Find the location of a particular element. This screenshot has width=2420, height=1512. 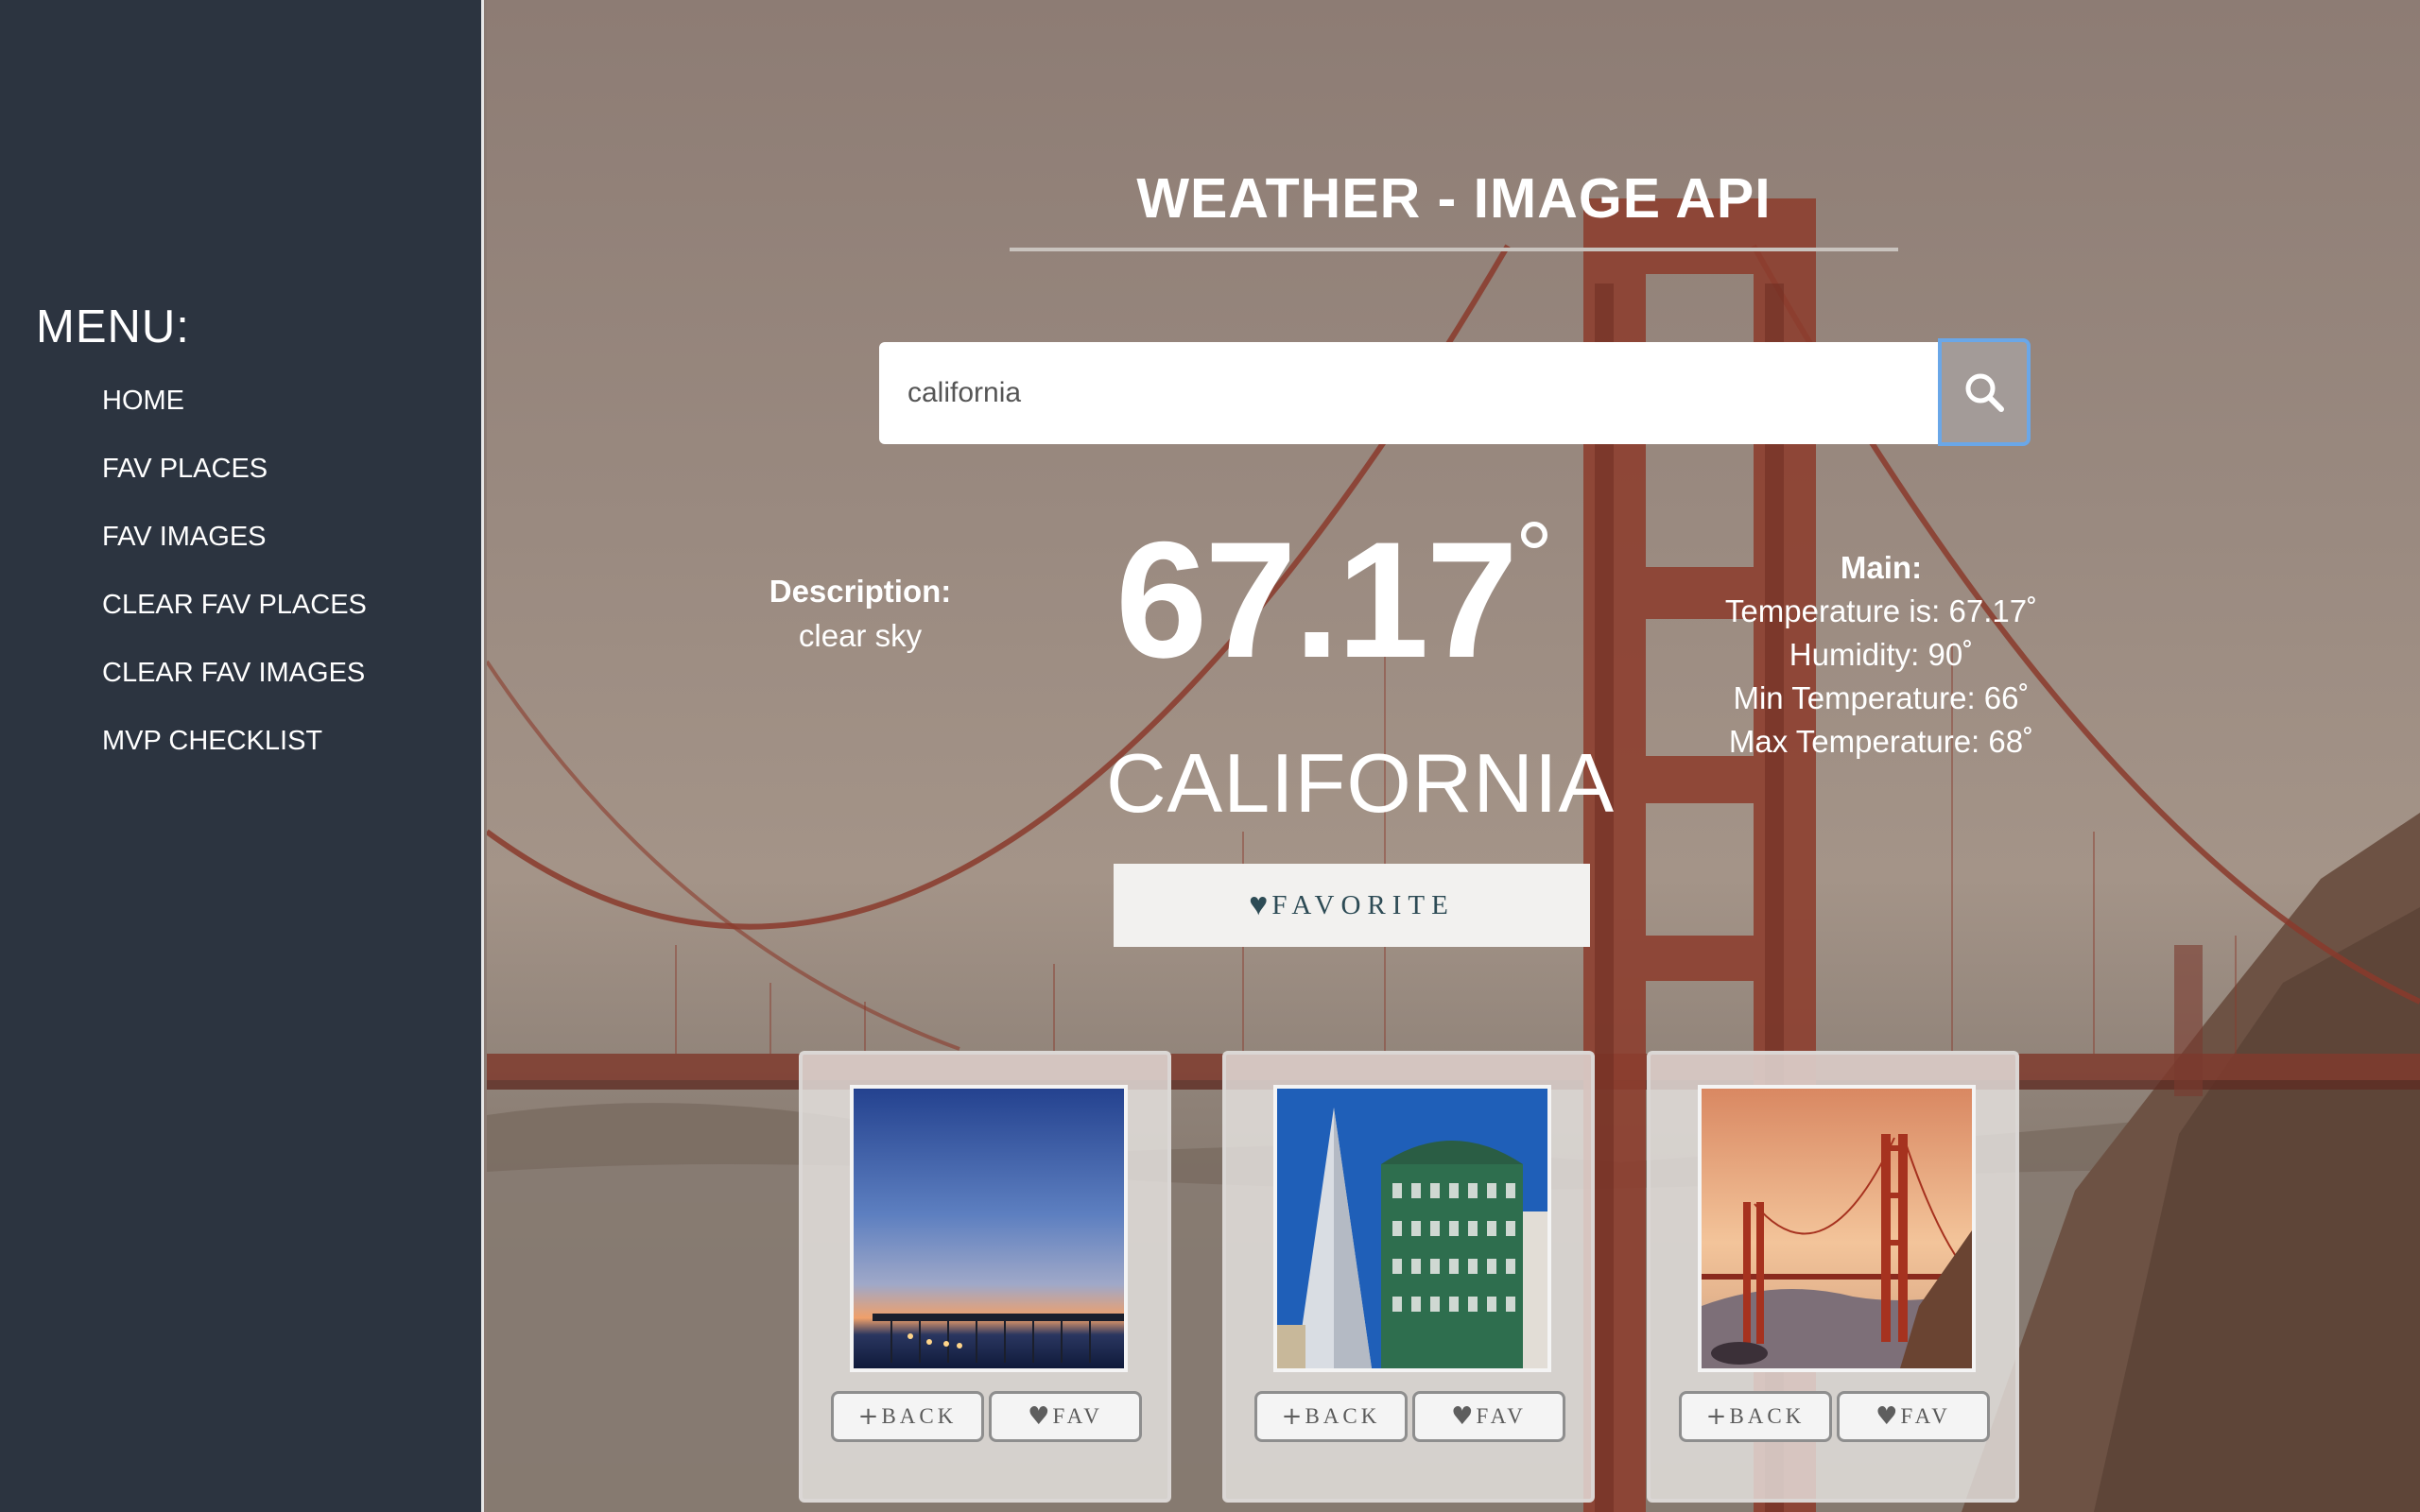

menu-link-clear-fav-images: CLEAR FAV IMAGES is located at coordinates (234, 673).